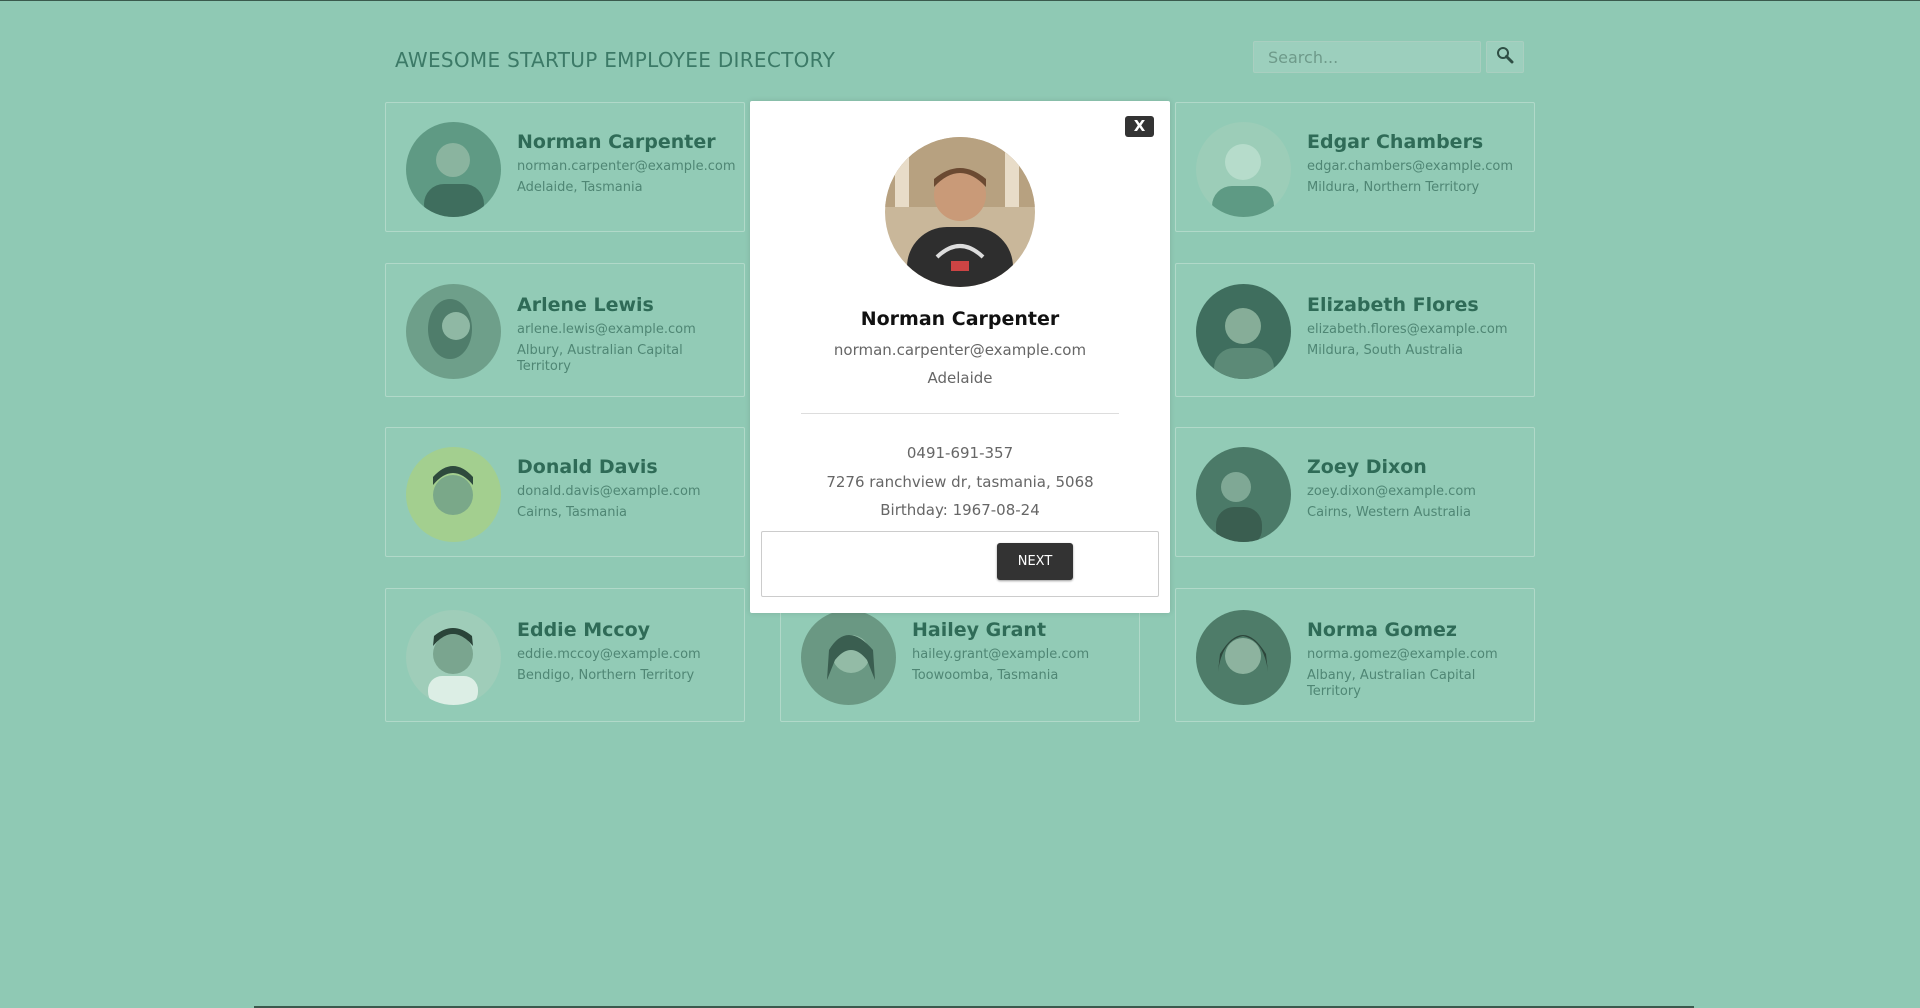 The height and width of the screenshot is (1008, 1920). Describe the element at coordinates (1393, 305) in the screenshot. I see `employee-name: Elizabeth Flores` at that location.